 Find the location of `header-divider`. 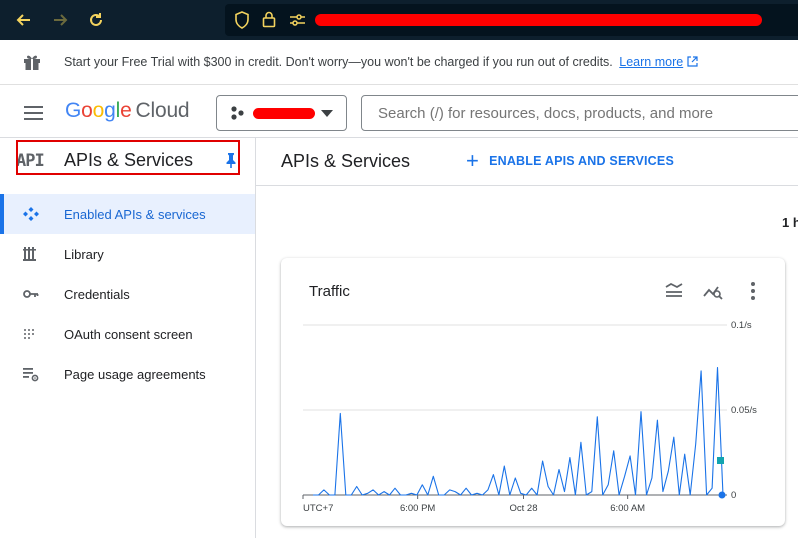

header-divider is located at coordinates (527, 185).